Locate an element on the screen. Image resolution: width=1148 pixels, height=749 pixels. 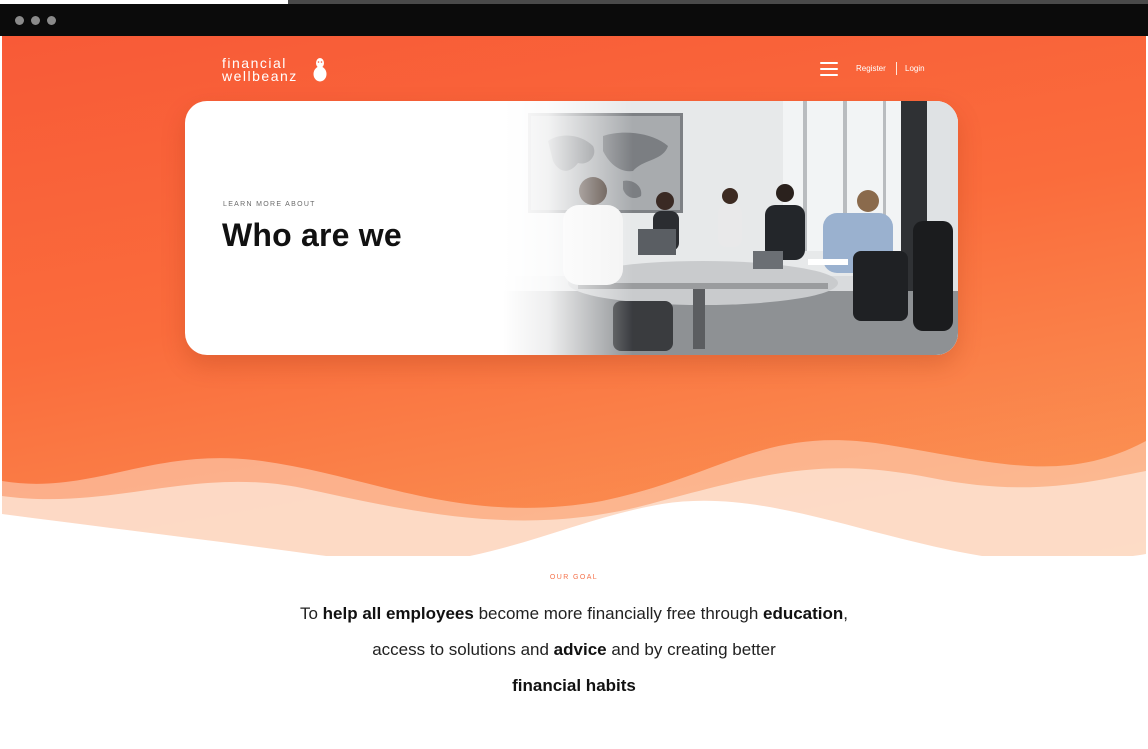
goal-label: OUR GOAL is located at coordinates (574, 577).